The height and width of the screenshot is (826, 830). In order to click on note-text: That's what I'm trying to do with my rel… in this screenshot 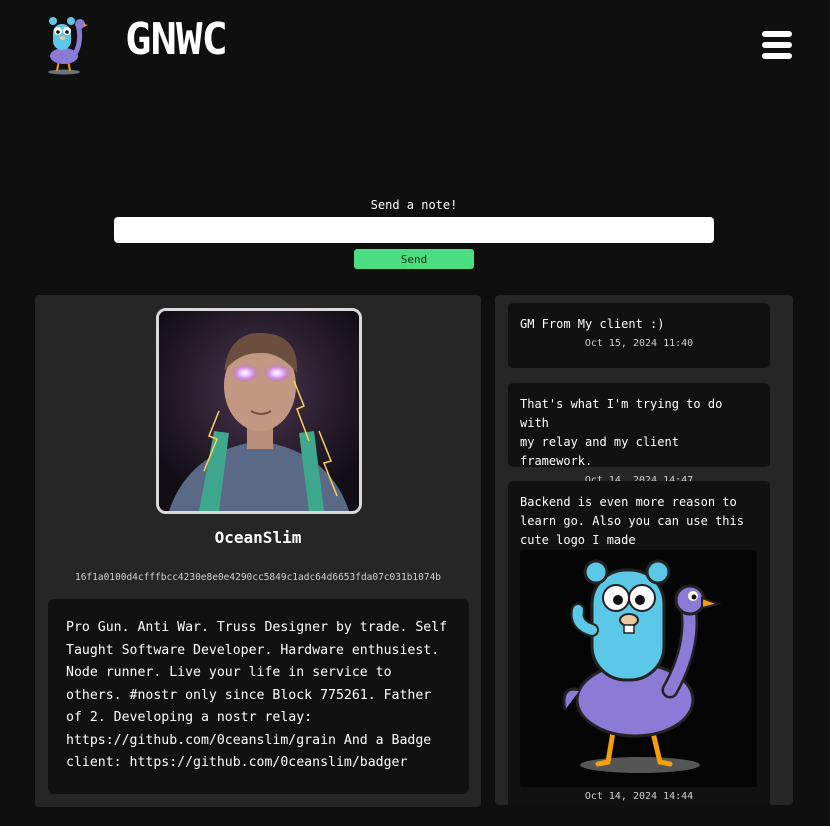, I will do `click(621, 432)`.